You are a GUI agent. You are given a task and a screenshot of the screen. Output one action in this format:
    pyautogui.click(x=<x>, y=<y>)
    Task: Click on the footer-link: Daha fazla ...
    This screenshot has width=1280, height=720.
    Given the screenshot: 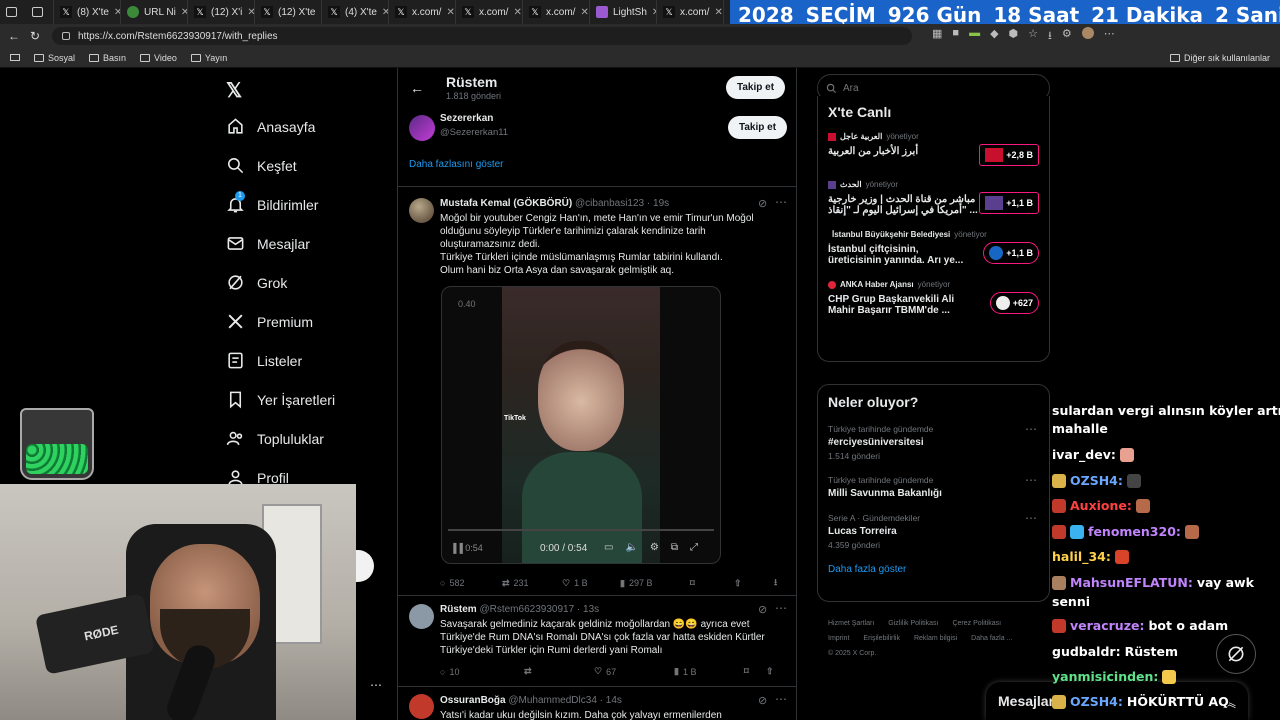 What is the action you would take?
    pyautogui.click(x=991, y=638)
    